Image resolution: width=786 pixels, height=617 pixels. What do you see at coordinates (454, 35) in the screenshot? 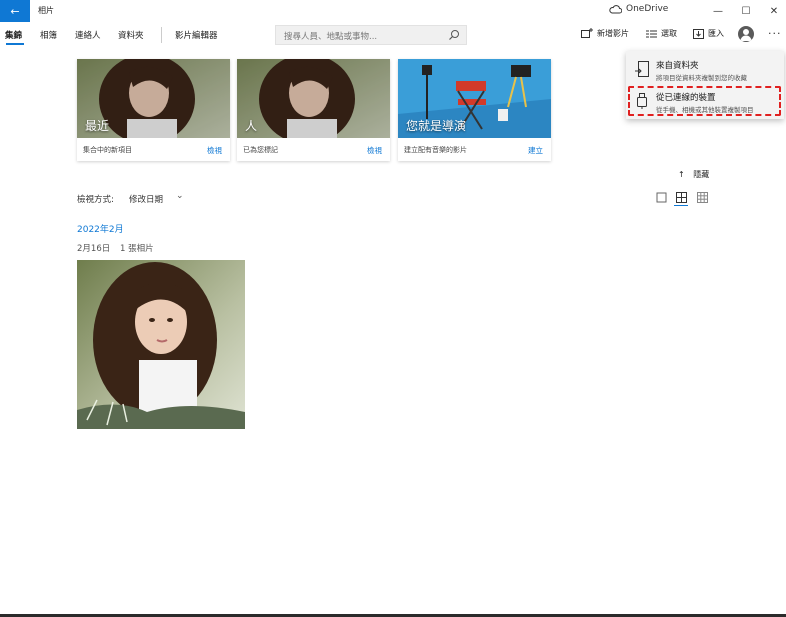
I see `search-icon` at bounding box center [454, 35].